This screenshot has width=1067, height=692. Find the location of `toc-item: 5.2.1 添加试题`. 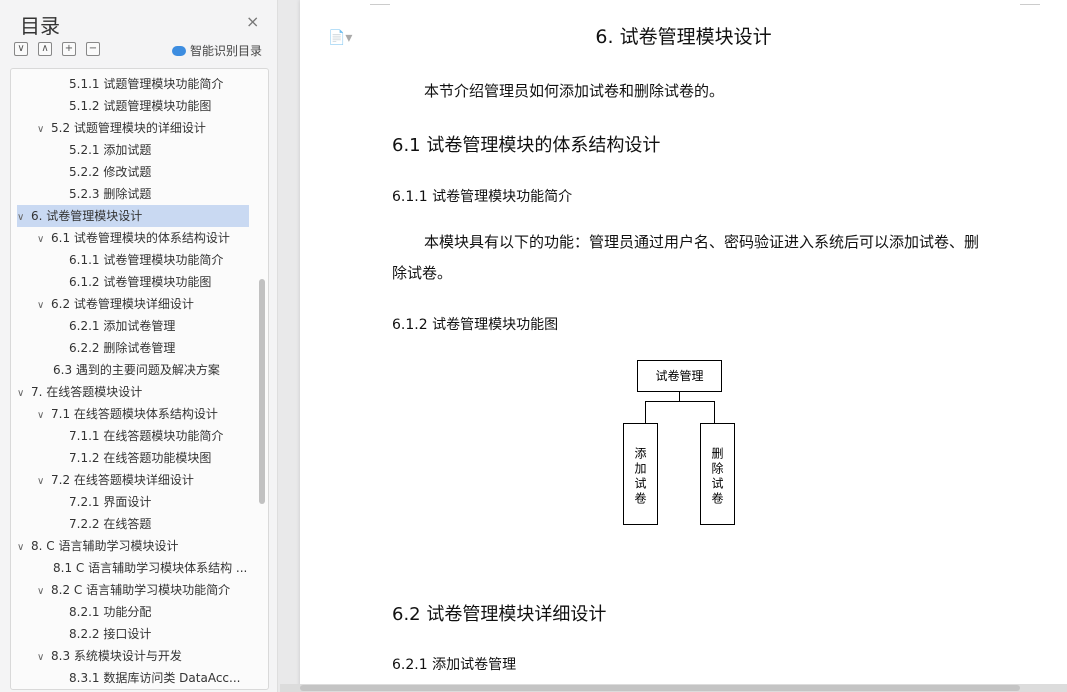

toc-item: 5.2.1 添加试题 is located at coordinates (159, 150).